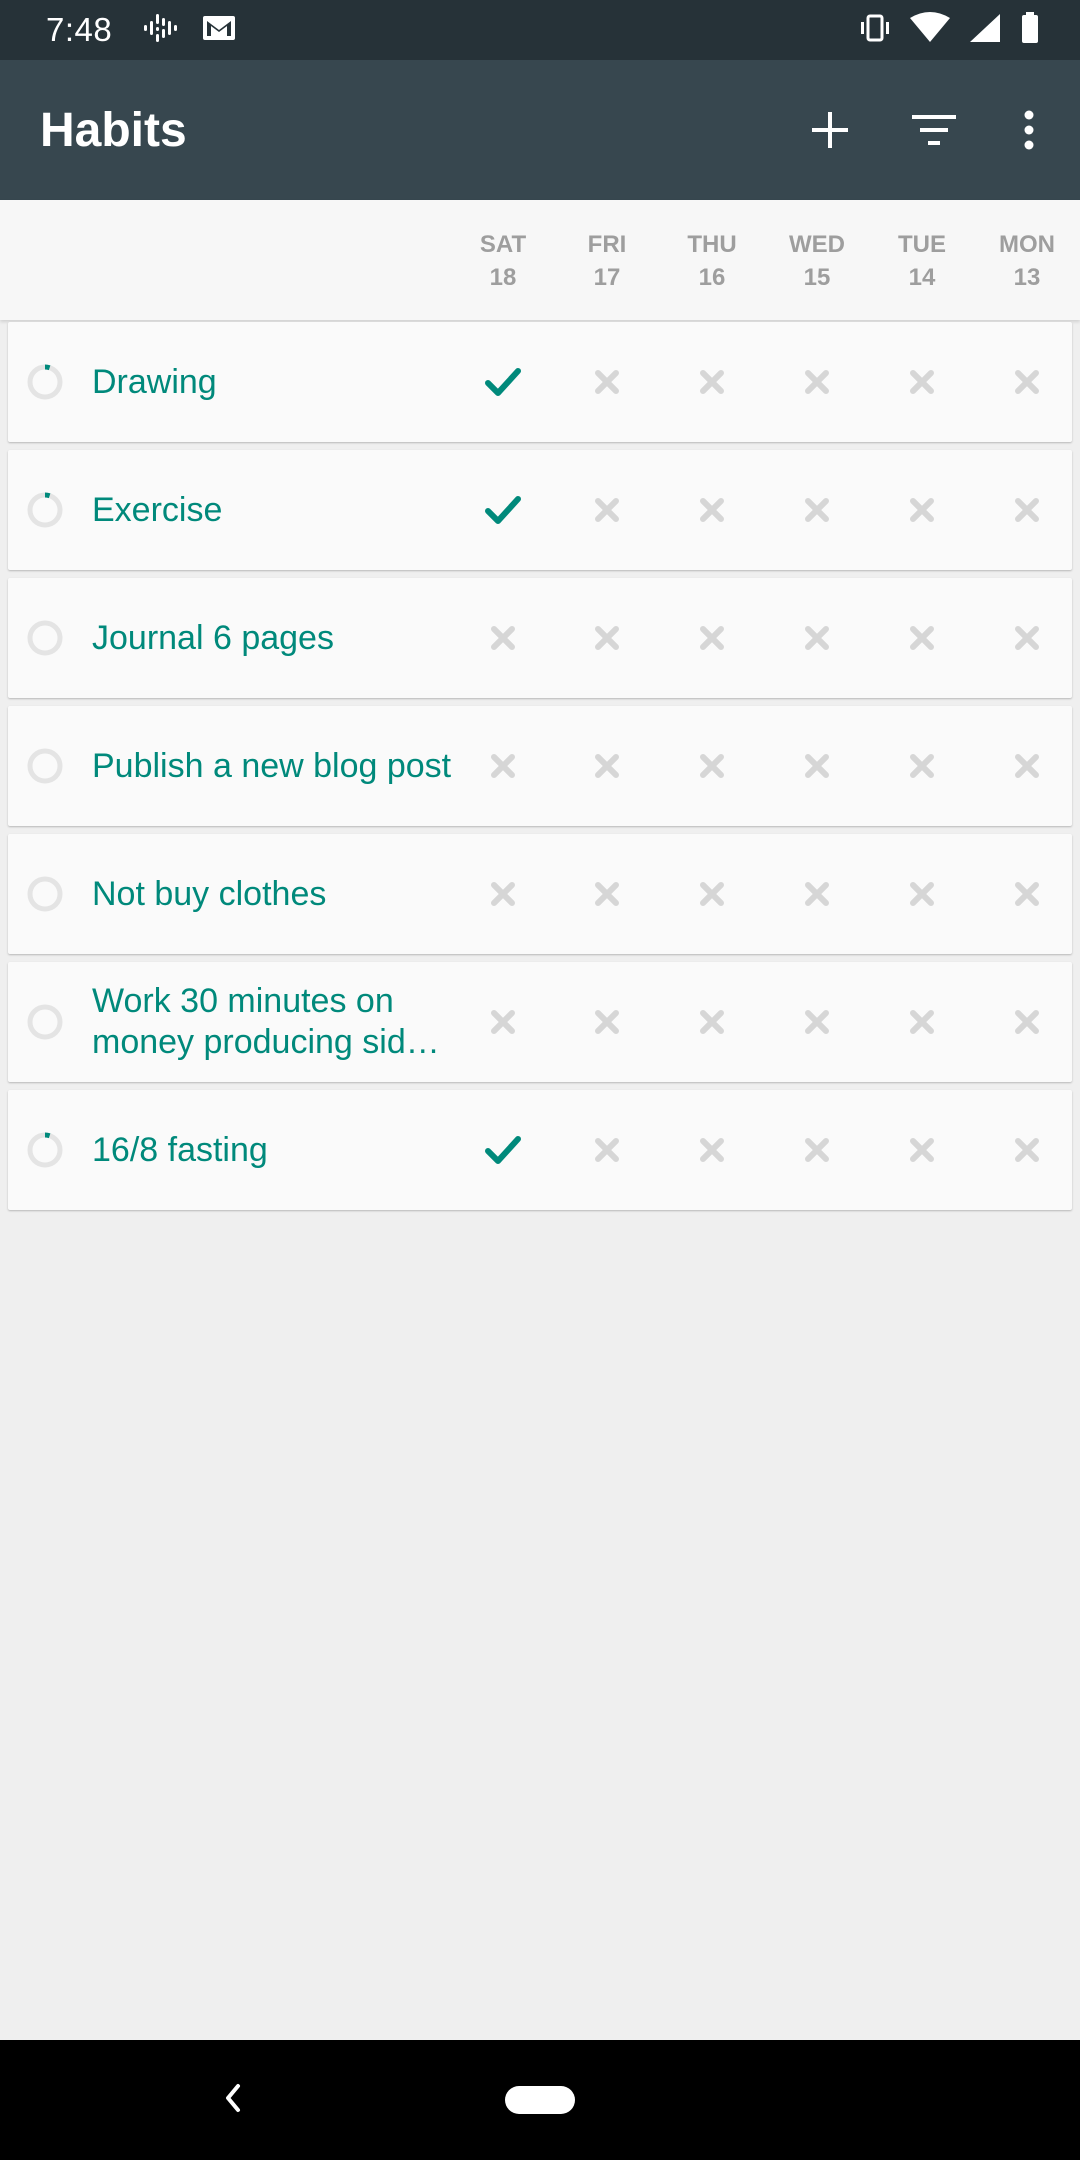 The image size is (1080, 2160). What do you see at coordinates (272, 894) in the screenshot?
I see `habit-name: Not buy clothes` at bounding box center [272, 894].